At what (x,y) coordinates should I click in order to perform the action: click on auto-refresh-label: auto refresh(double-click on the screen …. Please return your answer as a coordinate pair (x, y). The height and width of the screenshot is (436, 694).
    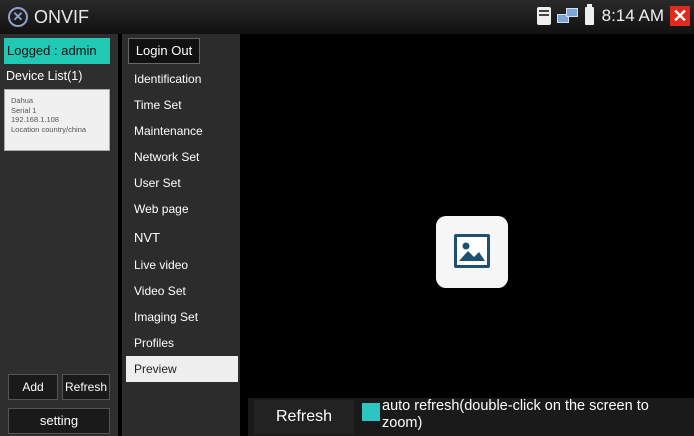
    Looking at the image, I should click on (515, 414).